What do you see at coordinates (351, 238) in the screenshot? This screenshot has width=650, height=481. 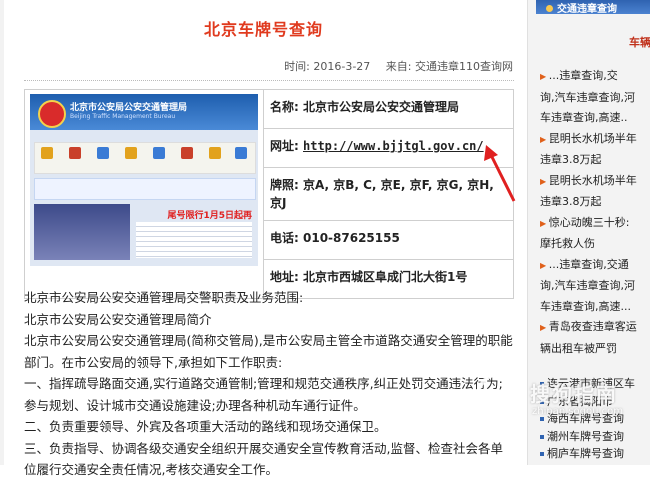 I see `phone-value: 010-87625155` at bounding box center [351, 238].